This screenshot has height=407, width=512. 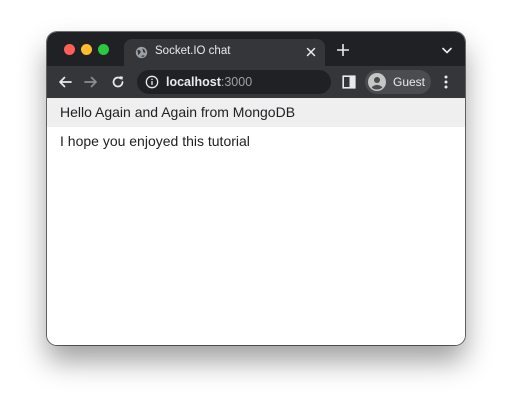 I want to click on avatar-icon, so click(x=377, y=82).